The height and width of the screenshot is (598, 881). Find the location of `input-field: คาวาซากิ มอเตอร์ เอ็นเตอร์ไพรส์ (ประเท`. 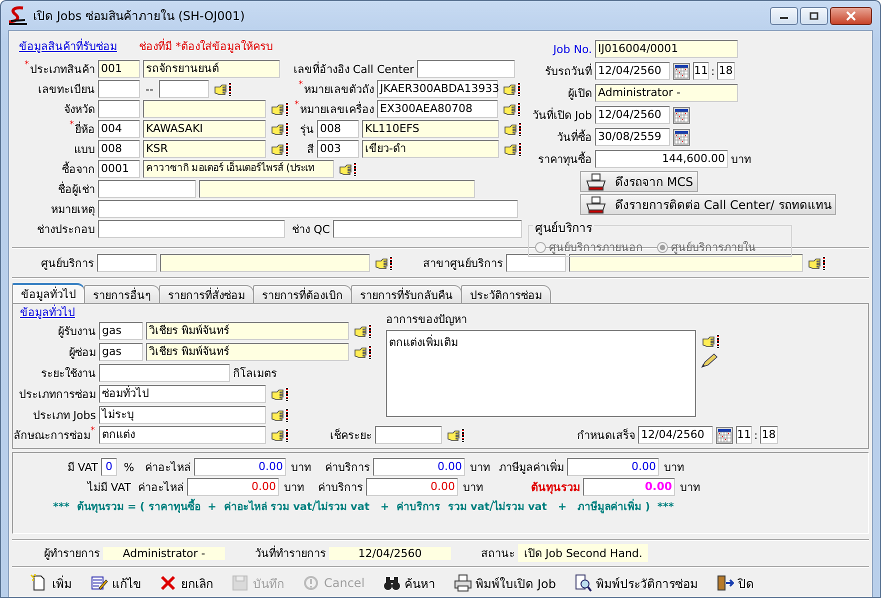

input-field: คาวาซากิ มอเตอร์ เอ็นเตอร์ไพรส์ (ประเท is located at coordinates (238, 169).